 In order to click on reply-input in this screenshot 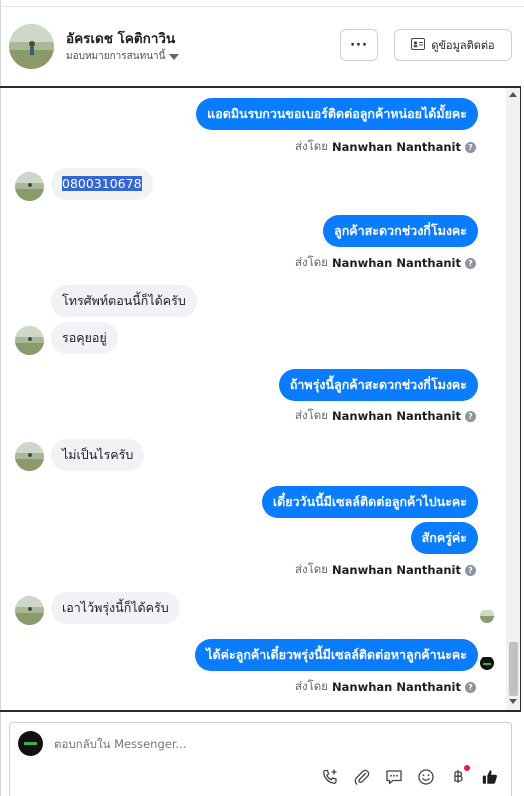, I will do `click(264, 744)`.